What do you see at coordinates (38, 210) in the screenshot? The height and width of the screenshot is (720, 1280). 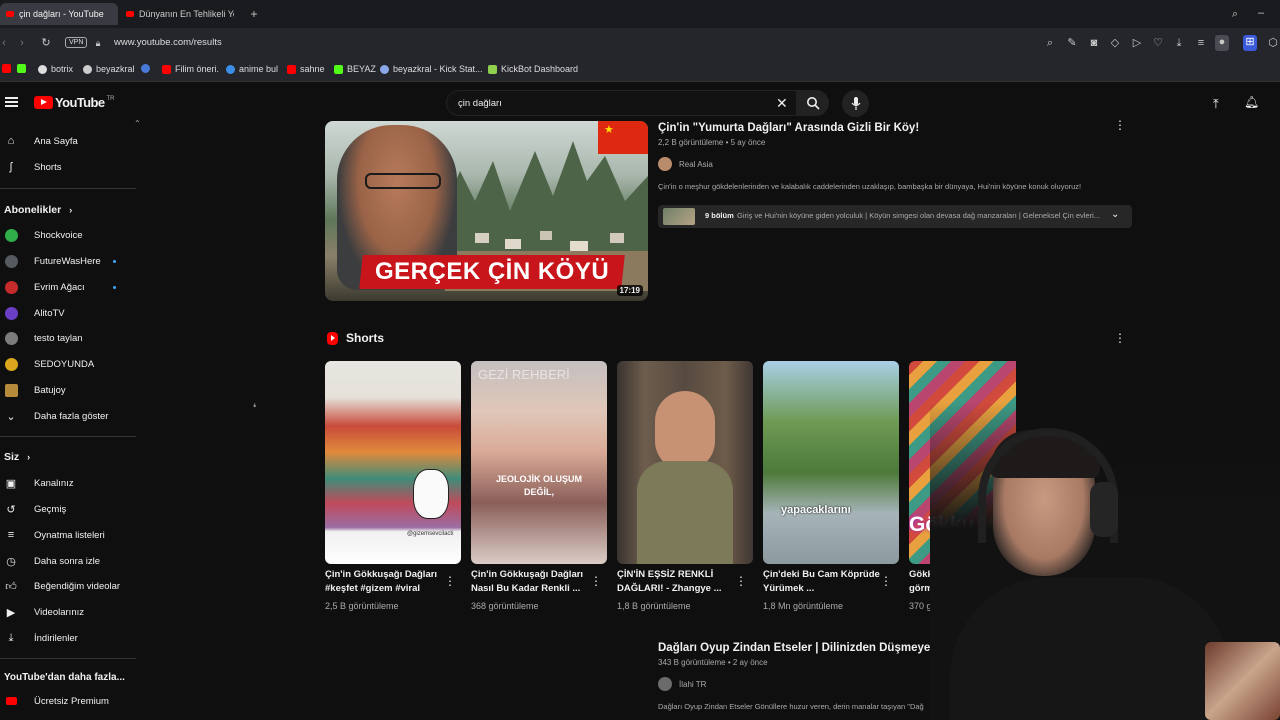 I see `subscriptions-header: Abonelikler ›` at bounding box center [38, 210].